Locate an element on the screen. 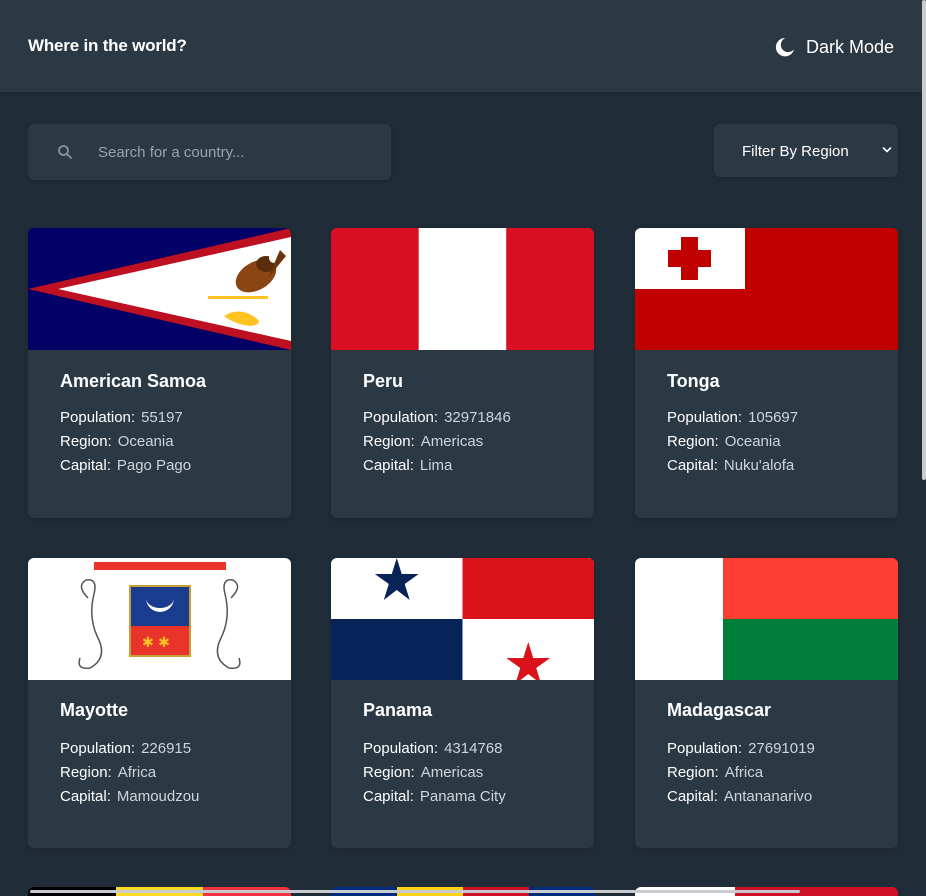 This screenshot has width=926, height=896. population-value: 105697 is located at coordinates (773, 417).